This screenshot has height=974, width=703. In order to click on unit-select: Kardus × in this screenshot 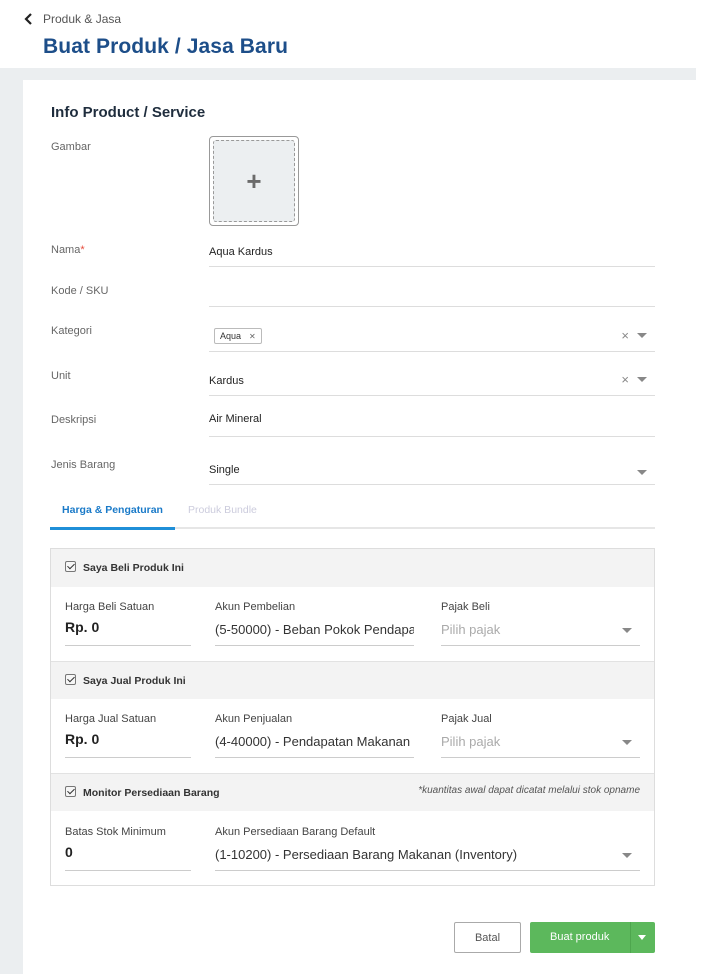, I will do `click(432, 379)`.